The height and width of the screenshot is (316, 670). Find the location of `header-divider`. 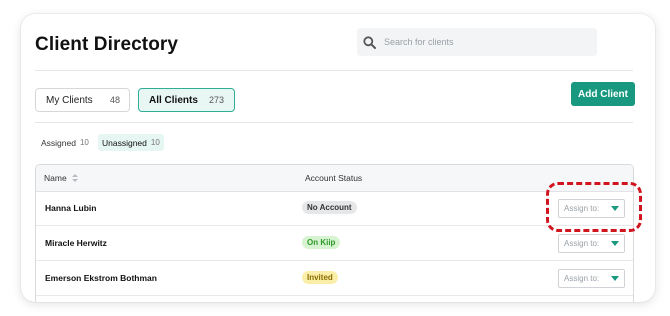

header-divider is located at coordinates (334, 70).